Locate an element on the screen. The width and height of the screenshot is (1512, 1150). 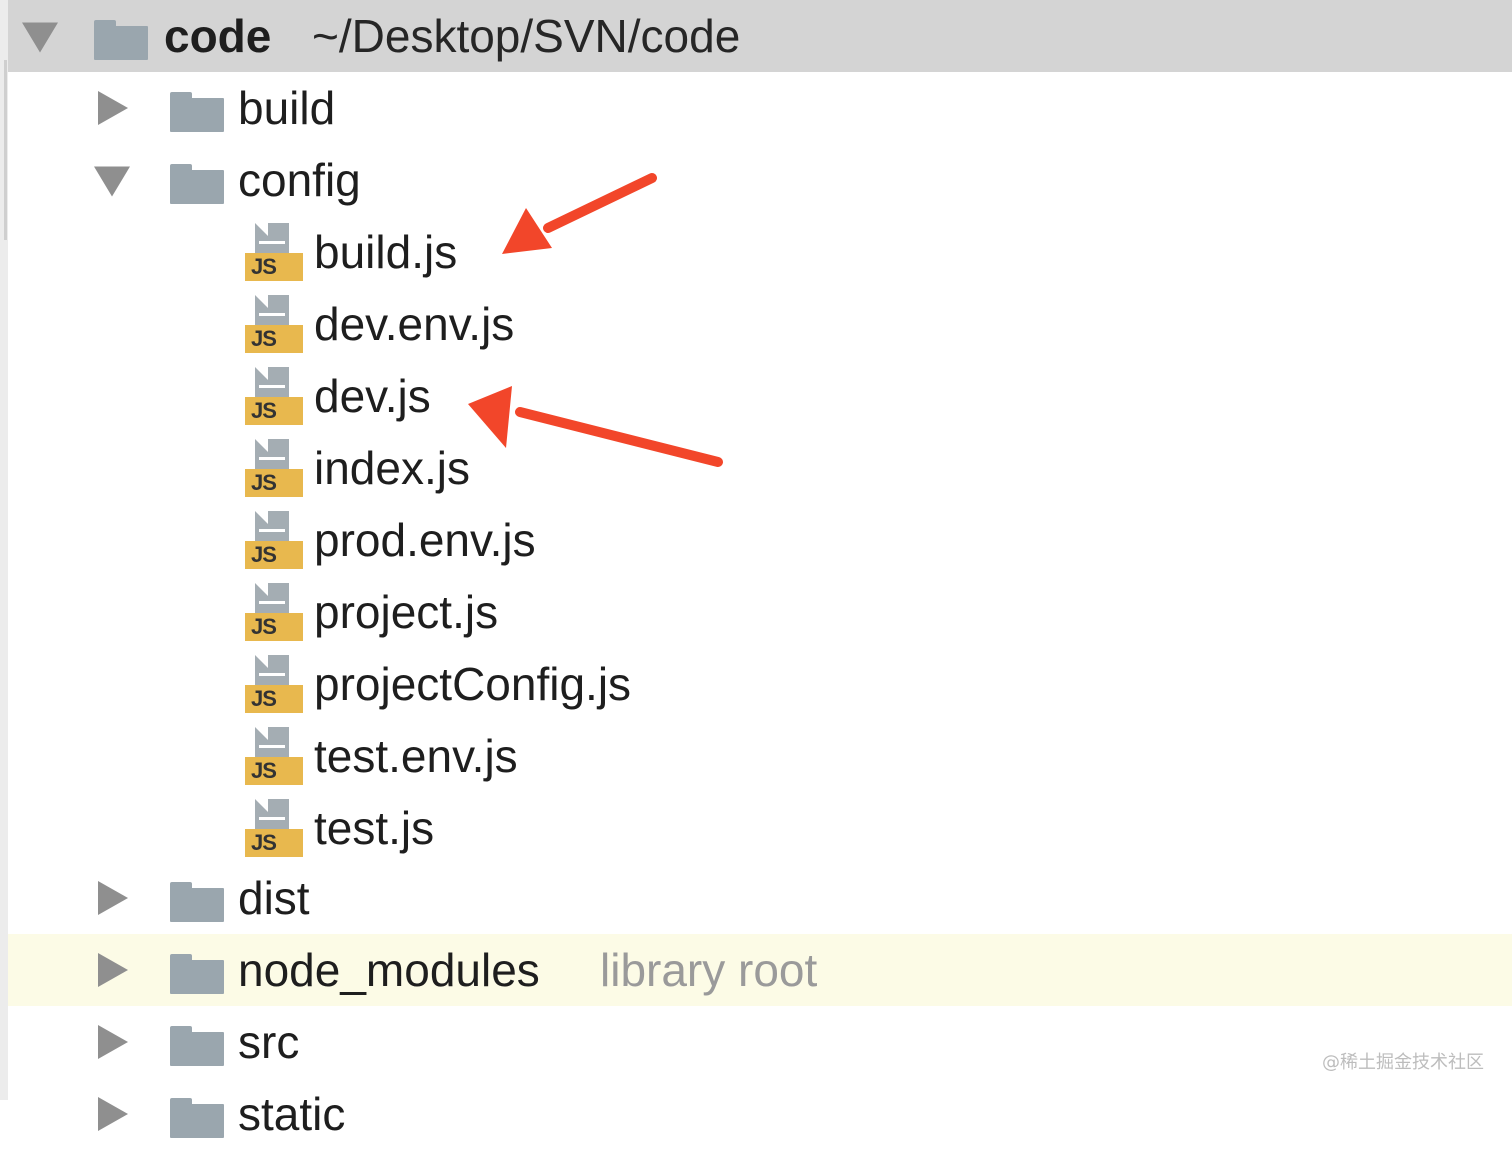
watermark: @稀土掘金技术社区 is located at coordinates (1403, 1062).